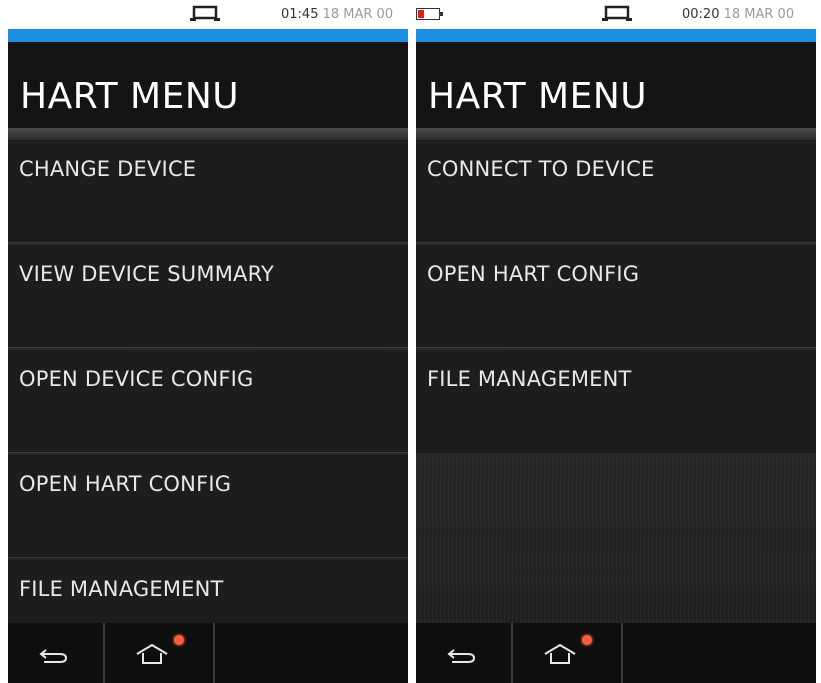  I want to click on status-time: 01:45, so click(300, 14).